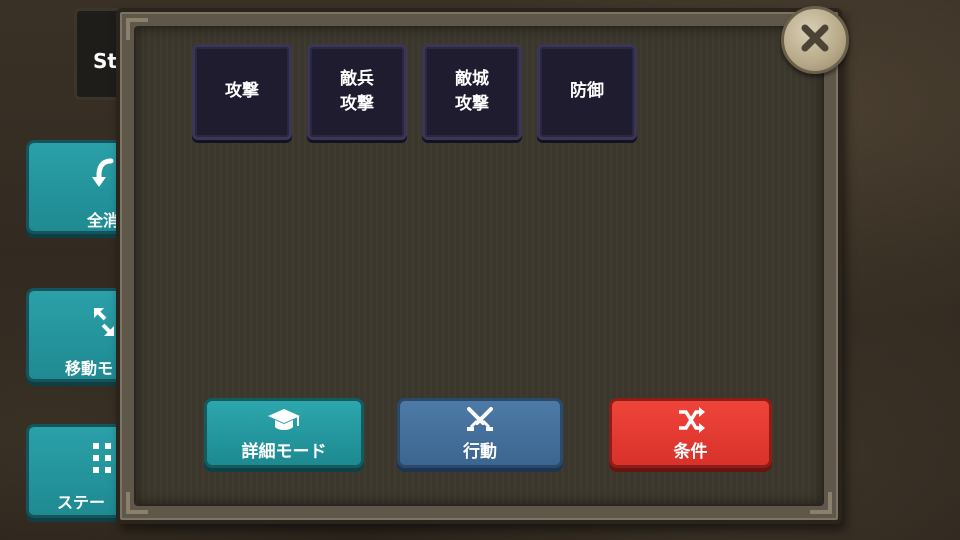 The width and height of the screenshot is (960, 540). What do you see at coordinates (105, 177) in the screenshot?
I see `undo-arrow-icon` at bounding box center [105, 177].